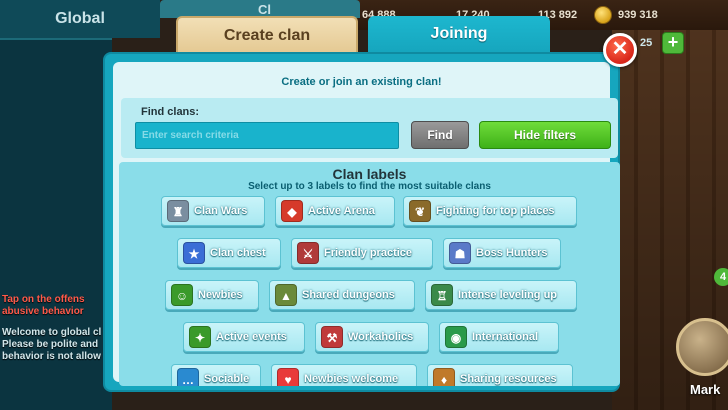 The height and width of the screenshot is (410, 728). Describe the element at coordinates (51, 356) in the screenshot. I see `chat-line: behavior is not allow` at that location.